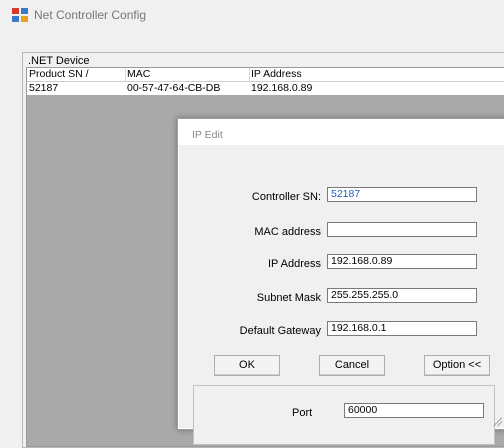 This screenshot has height=448, width=504. Describe the element at coordinates (352, 365) in the screenshot. I see `cancel-button: Cancel` at that location.